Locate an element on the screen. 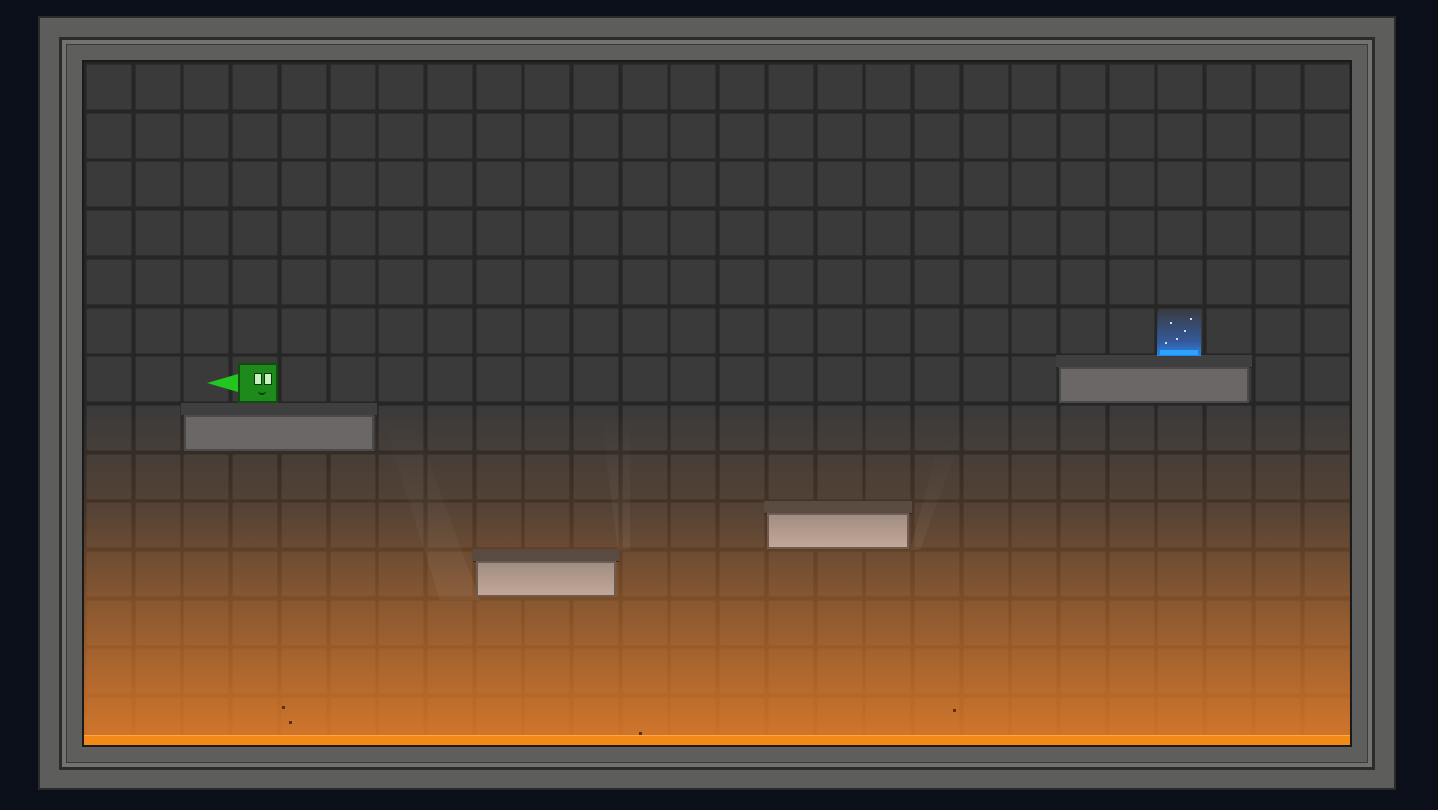 Image resolution: width=1438 pixels, height=810 pixels. lava-ember is located at coordinates (954, 710).